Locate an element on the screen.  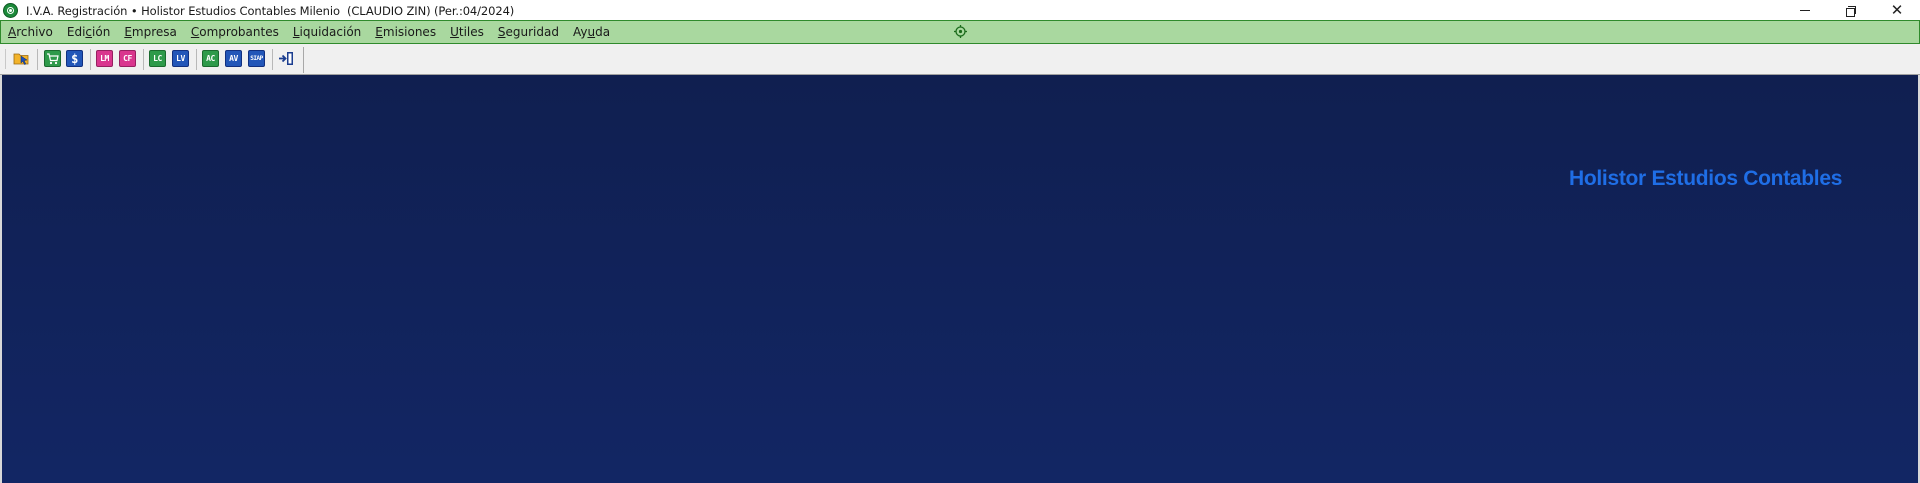
app-logo-icon is located at coordinates (10, 10).